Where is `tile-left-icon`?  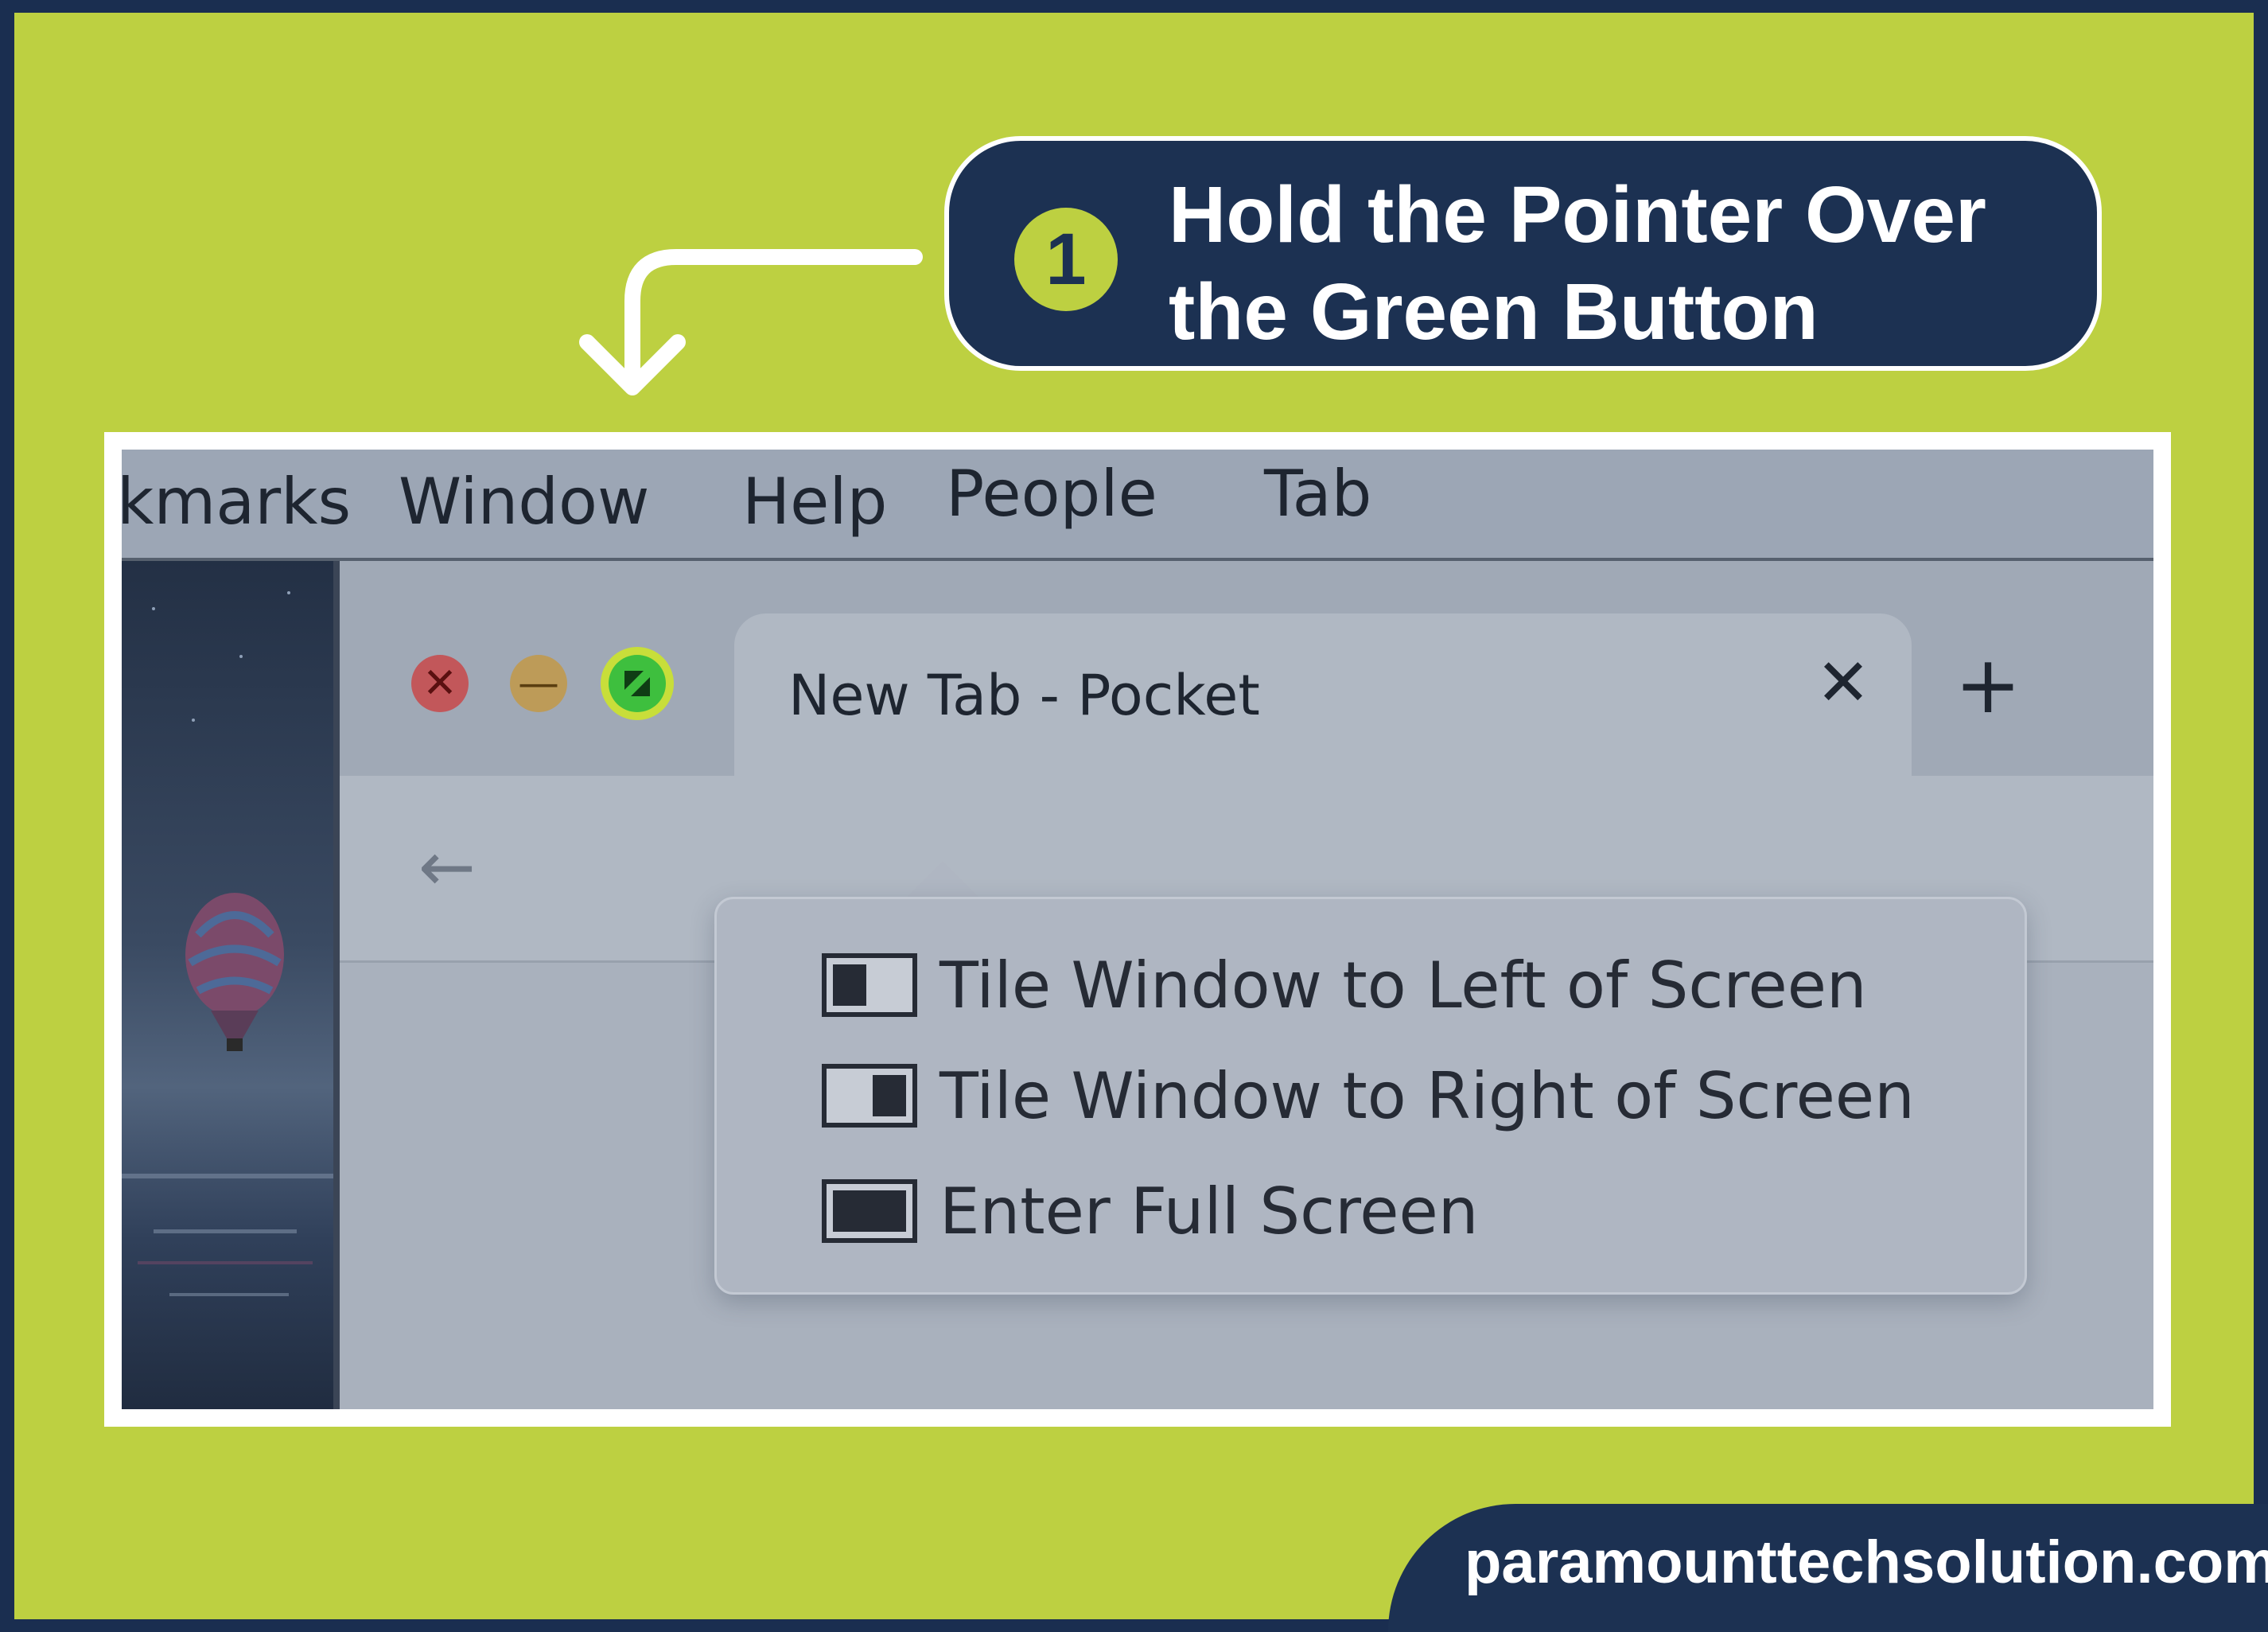
tile-left-icon is located at coordinates (869, 985).